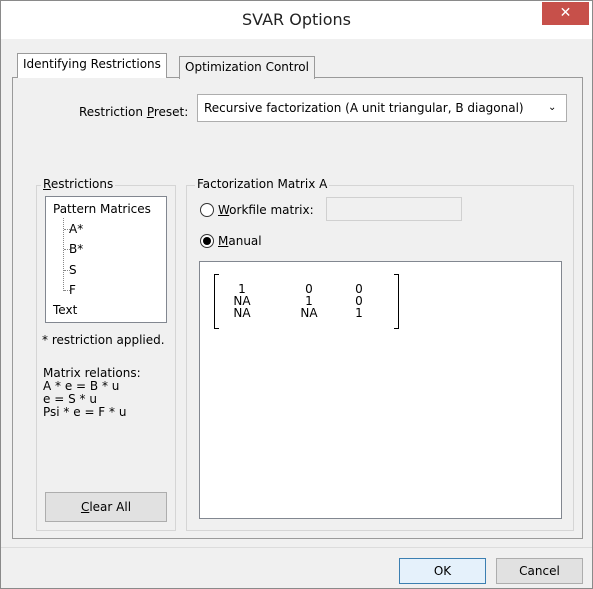 The image size is (593, 589). I want to click on radio-selected-dot, so click(207, 241).